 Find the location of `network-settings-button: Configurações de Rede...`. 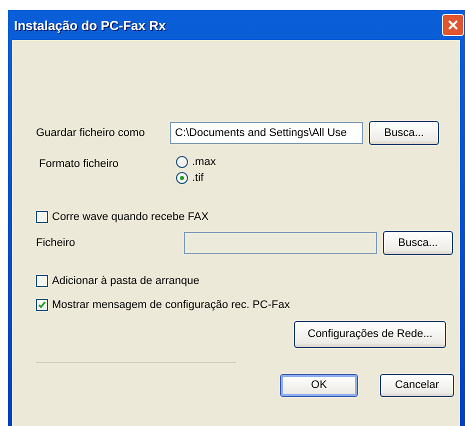

network-settings-button: Configurações de Rede... is located at coordinates (370, 334).